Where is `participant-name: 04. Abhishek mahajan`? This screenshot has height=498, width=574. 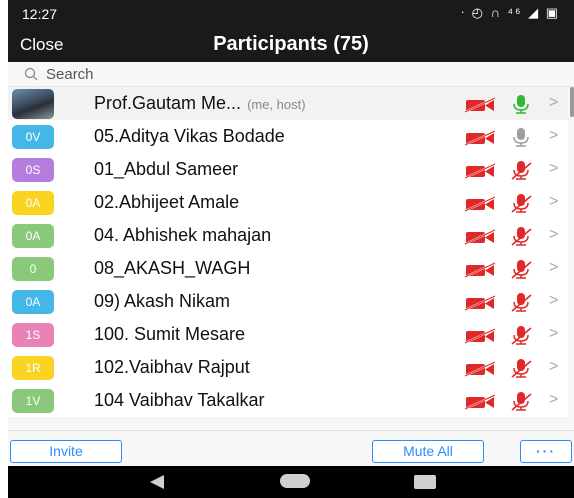
participant-name: 04. Abhishek mahajan is located at coordinates (182, 235).